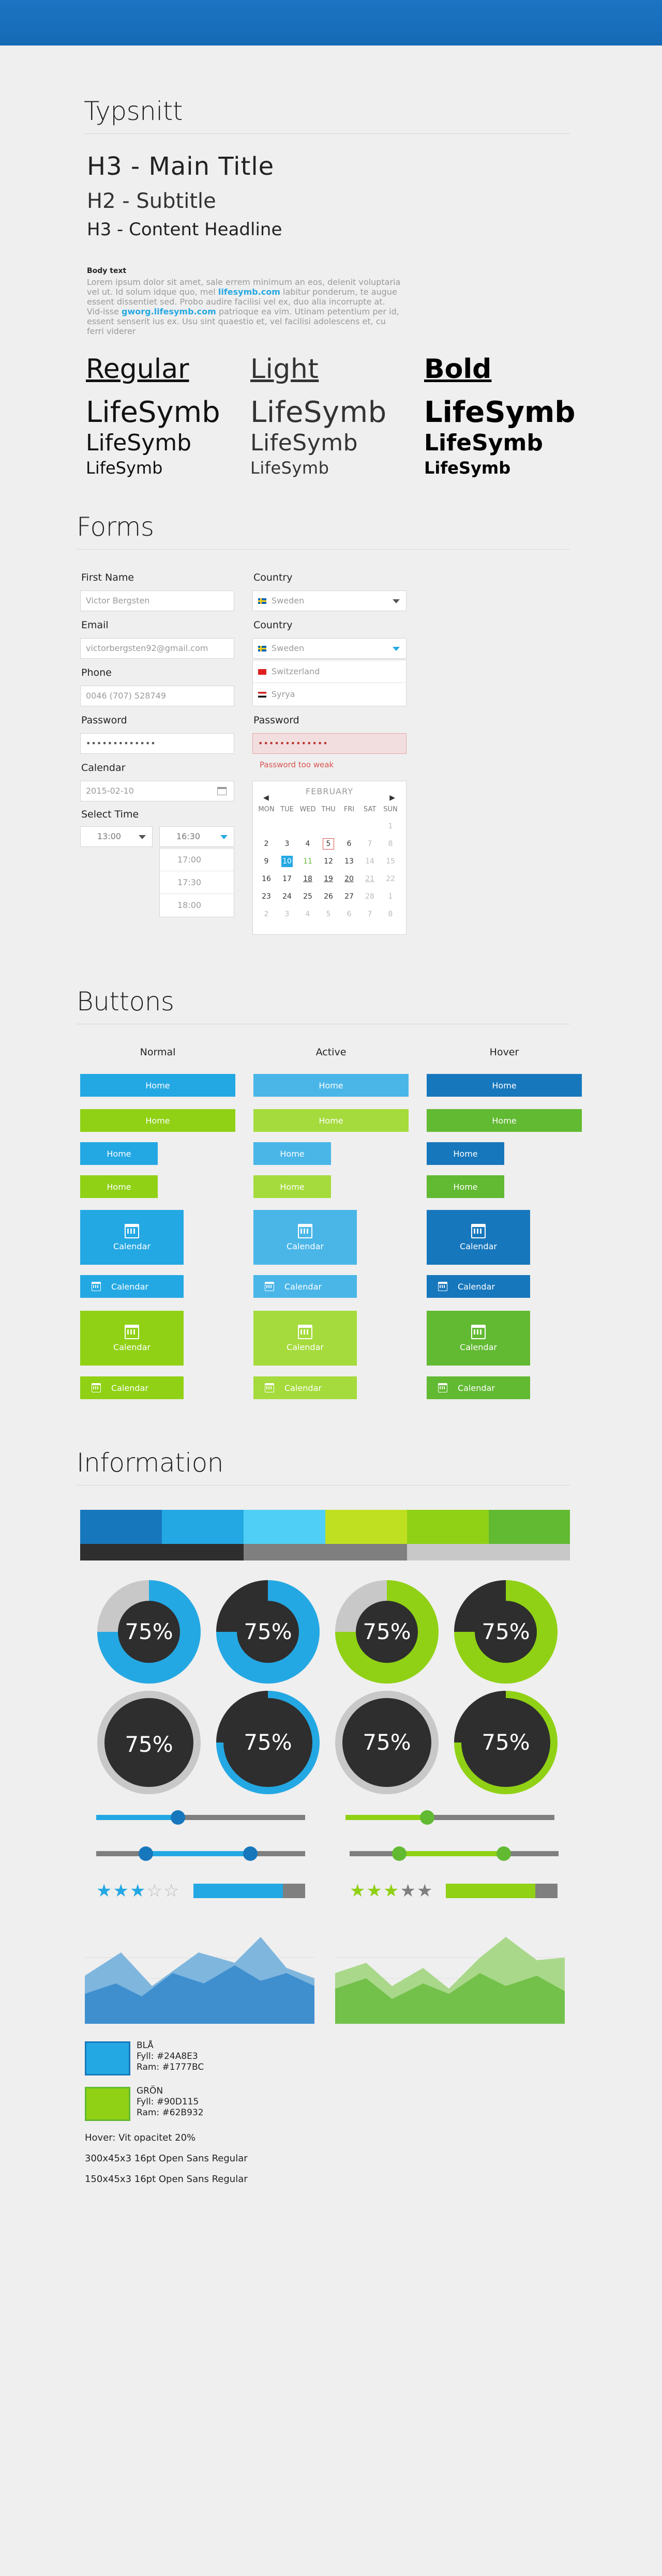  Describe the element at coordinates (266, 879) in the screenshot. I see `calendar-day: 16` at that location.